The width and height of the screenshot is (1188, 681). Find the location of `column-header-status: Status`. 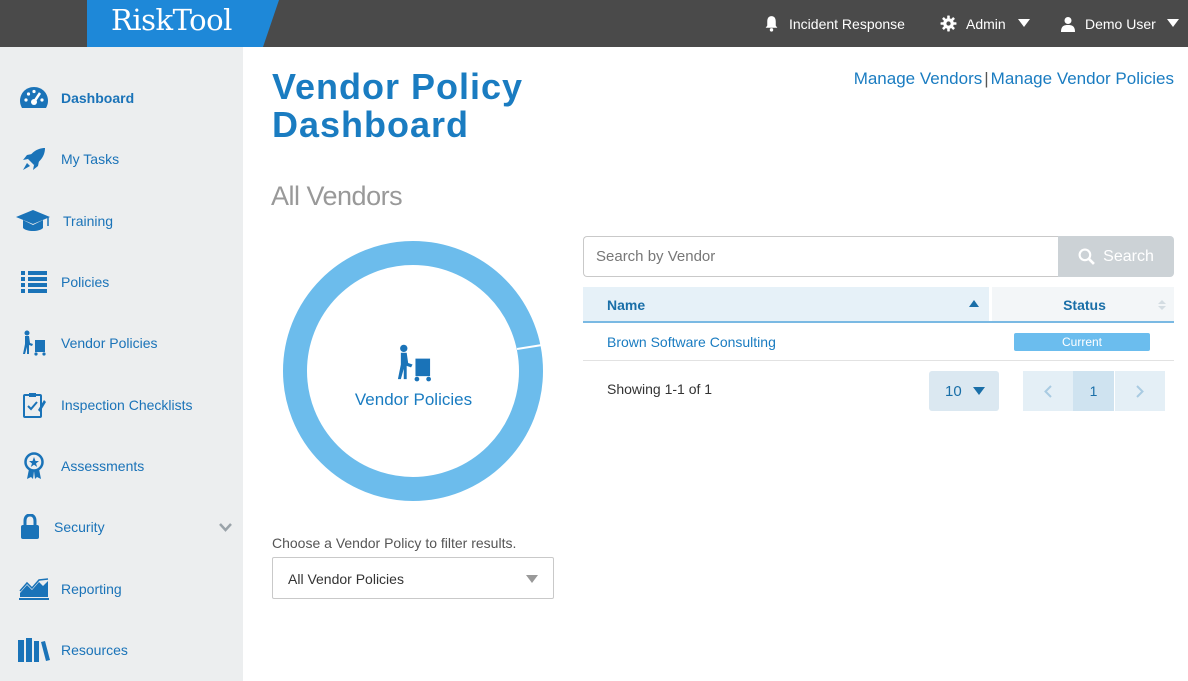

column-header-status: Status is located at coordinates (1081, 304).